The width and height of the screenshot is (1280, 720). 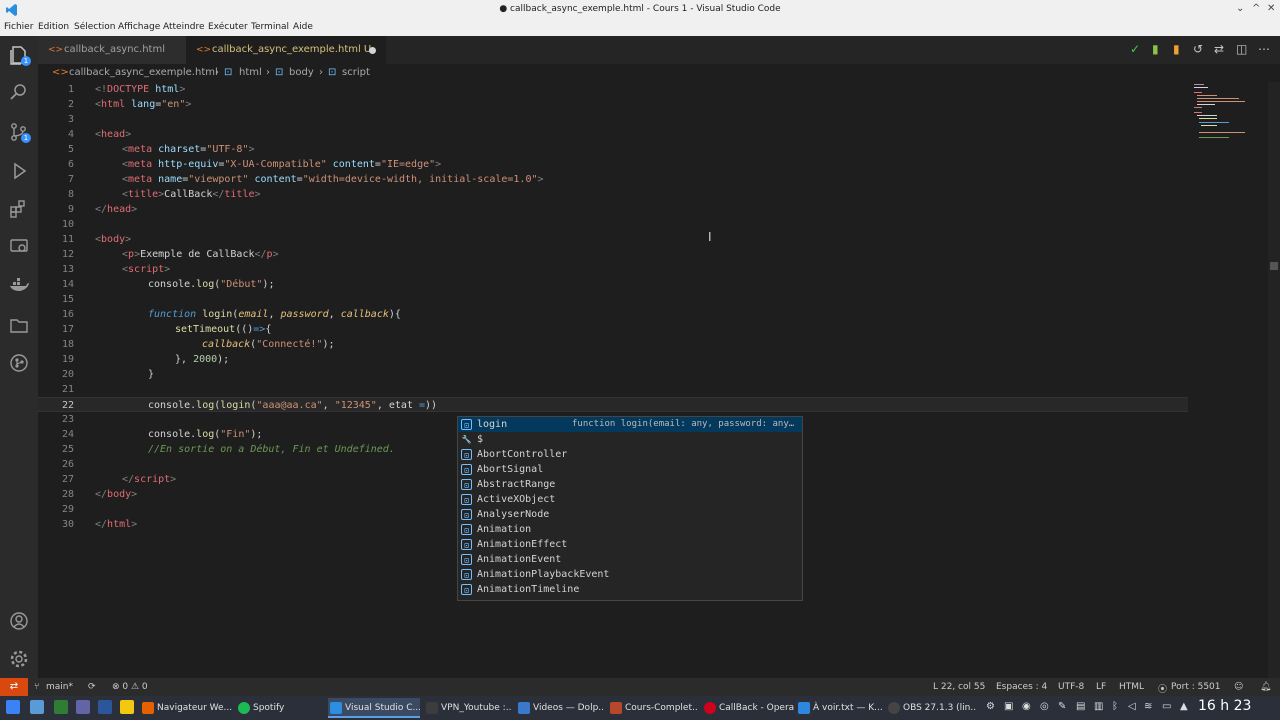 What do you see at coordinates (19, 247) in the screenshot?
I see `remote-explorer-icon` at bounding box center [19, 247].